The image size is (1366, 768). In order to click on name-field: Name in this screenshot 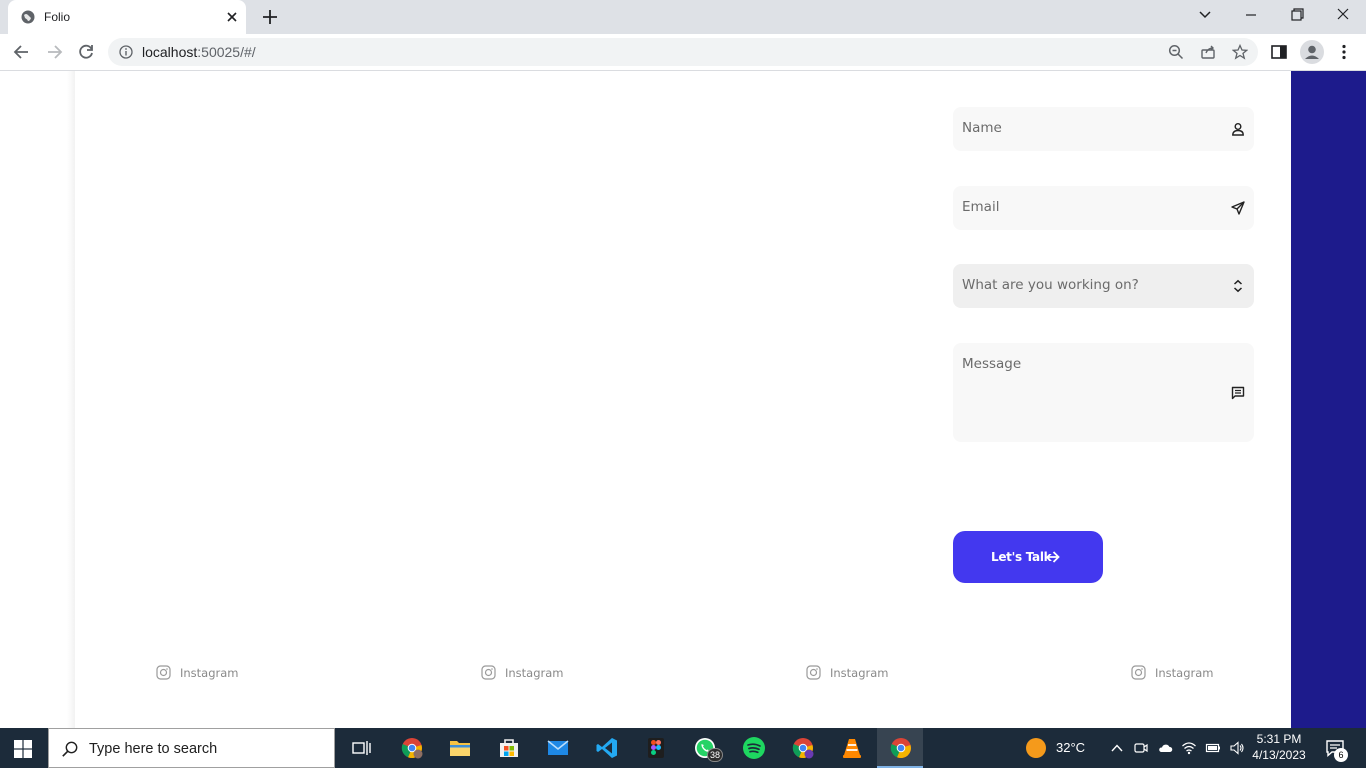, I will do `click(1103, 129)`.